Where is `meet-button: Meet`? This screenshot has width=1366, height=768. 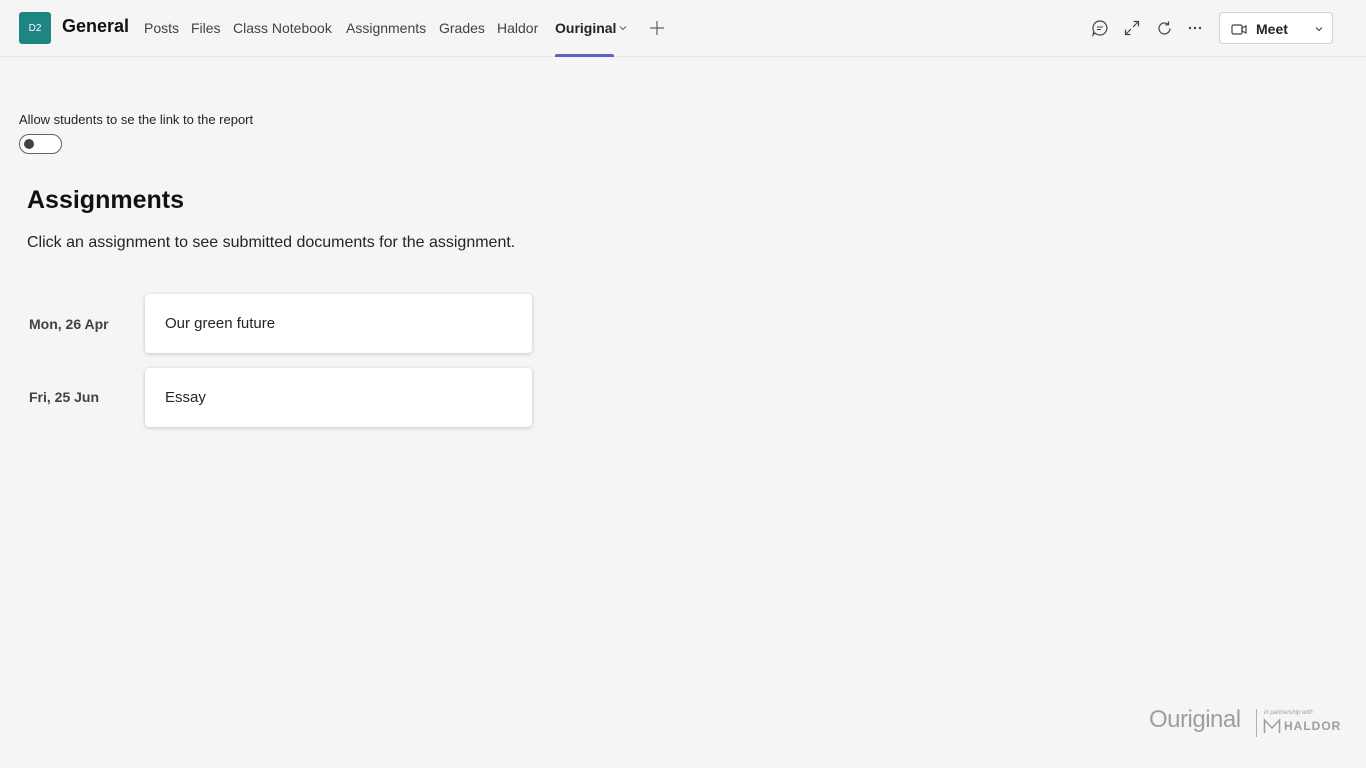
meet-button: Meet is located at coordinates (1276, 28).